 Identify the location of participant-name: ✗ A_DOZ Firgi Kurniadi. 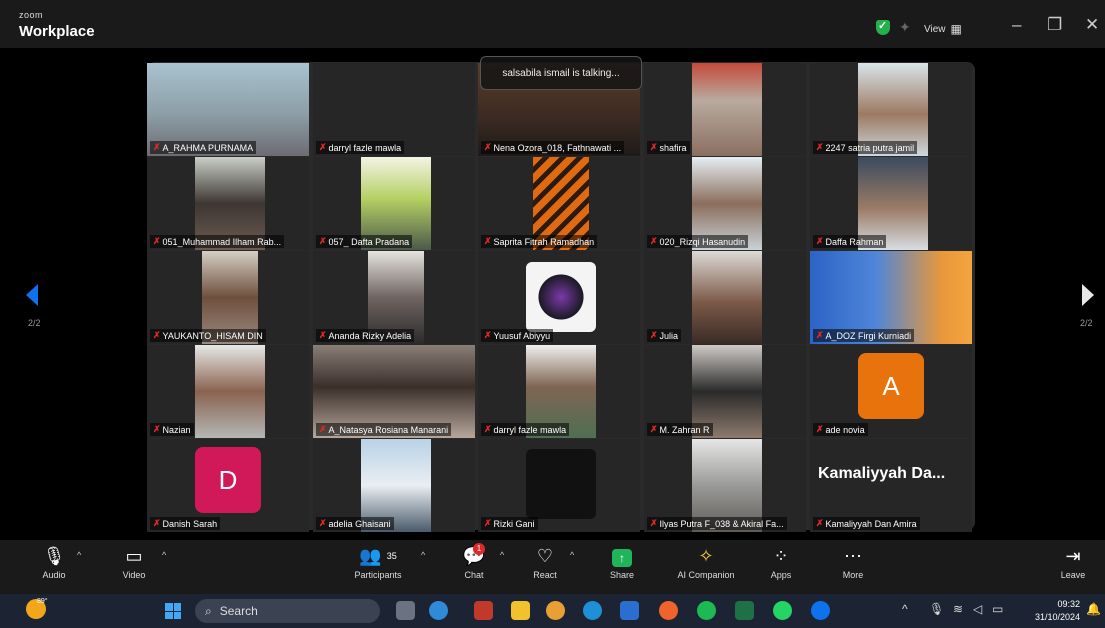
(864, 335).